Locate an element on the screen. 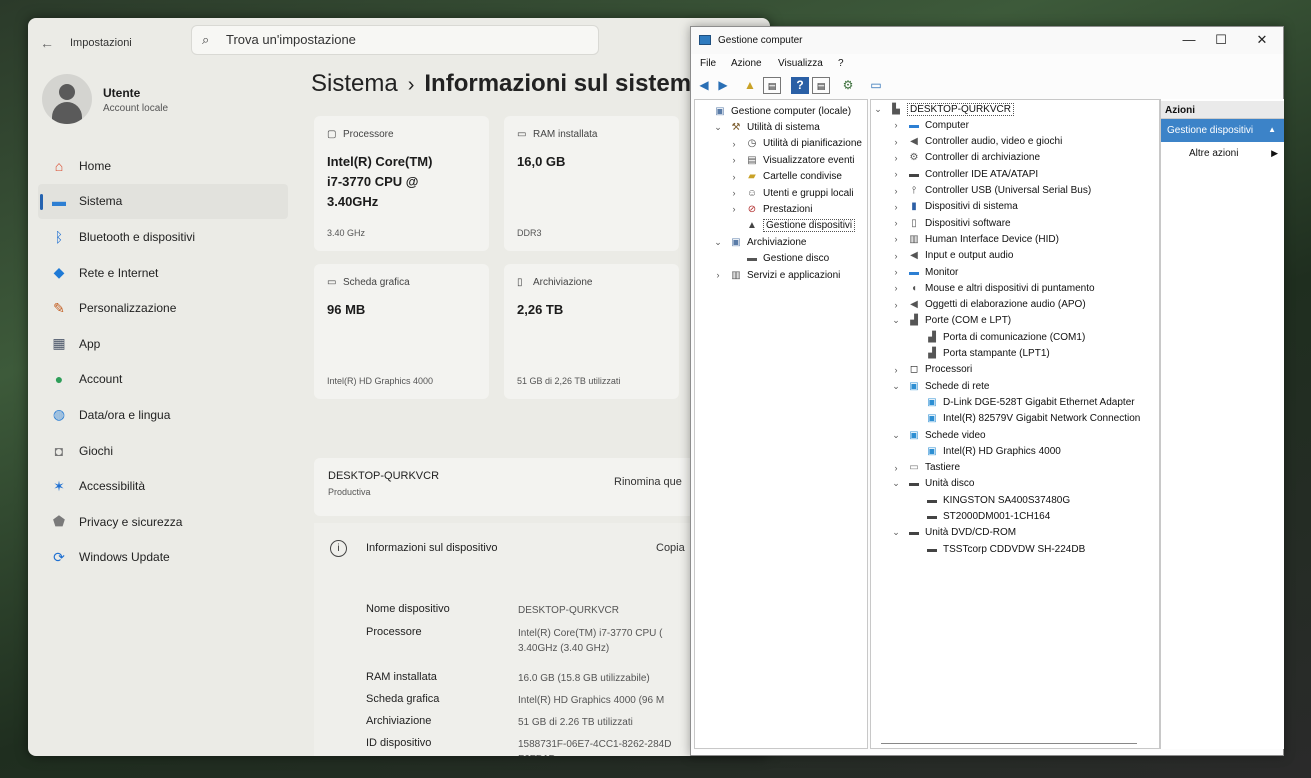 The height and width of the screenshot is (778, 1311). device-node-kingston-sa400s37480g: ▬ KINGSTON SA400S37480G is located at coordinates (989, 500).